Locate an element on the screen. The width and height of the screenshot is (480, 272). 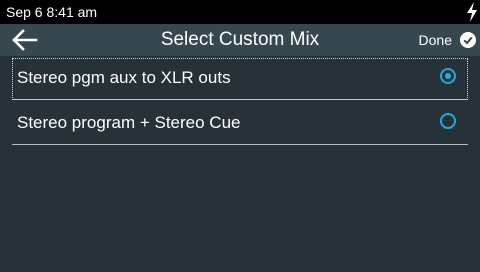
radio-selected-icon is located at coordinates (448, 76).